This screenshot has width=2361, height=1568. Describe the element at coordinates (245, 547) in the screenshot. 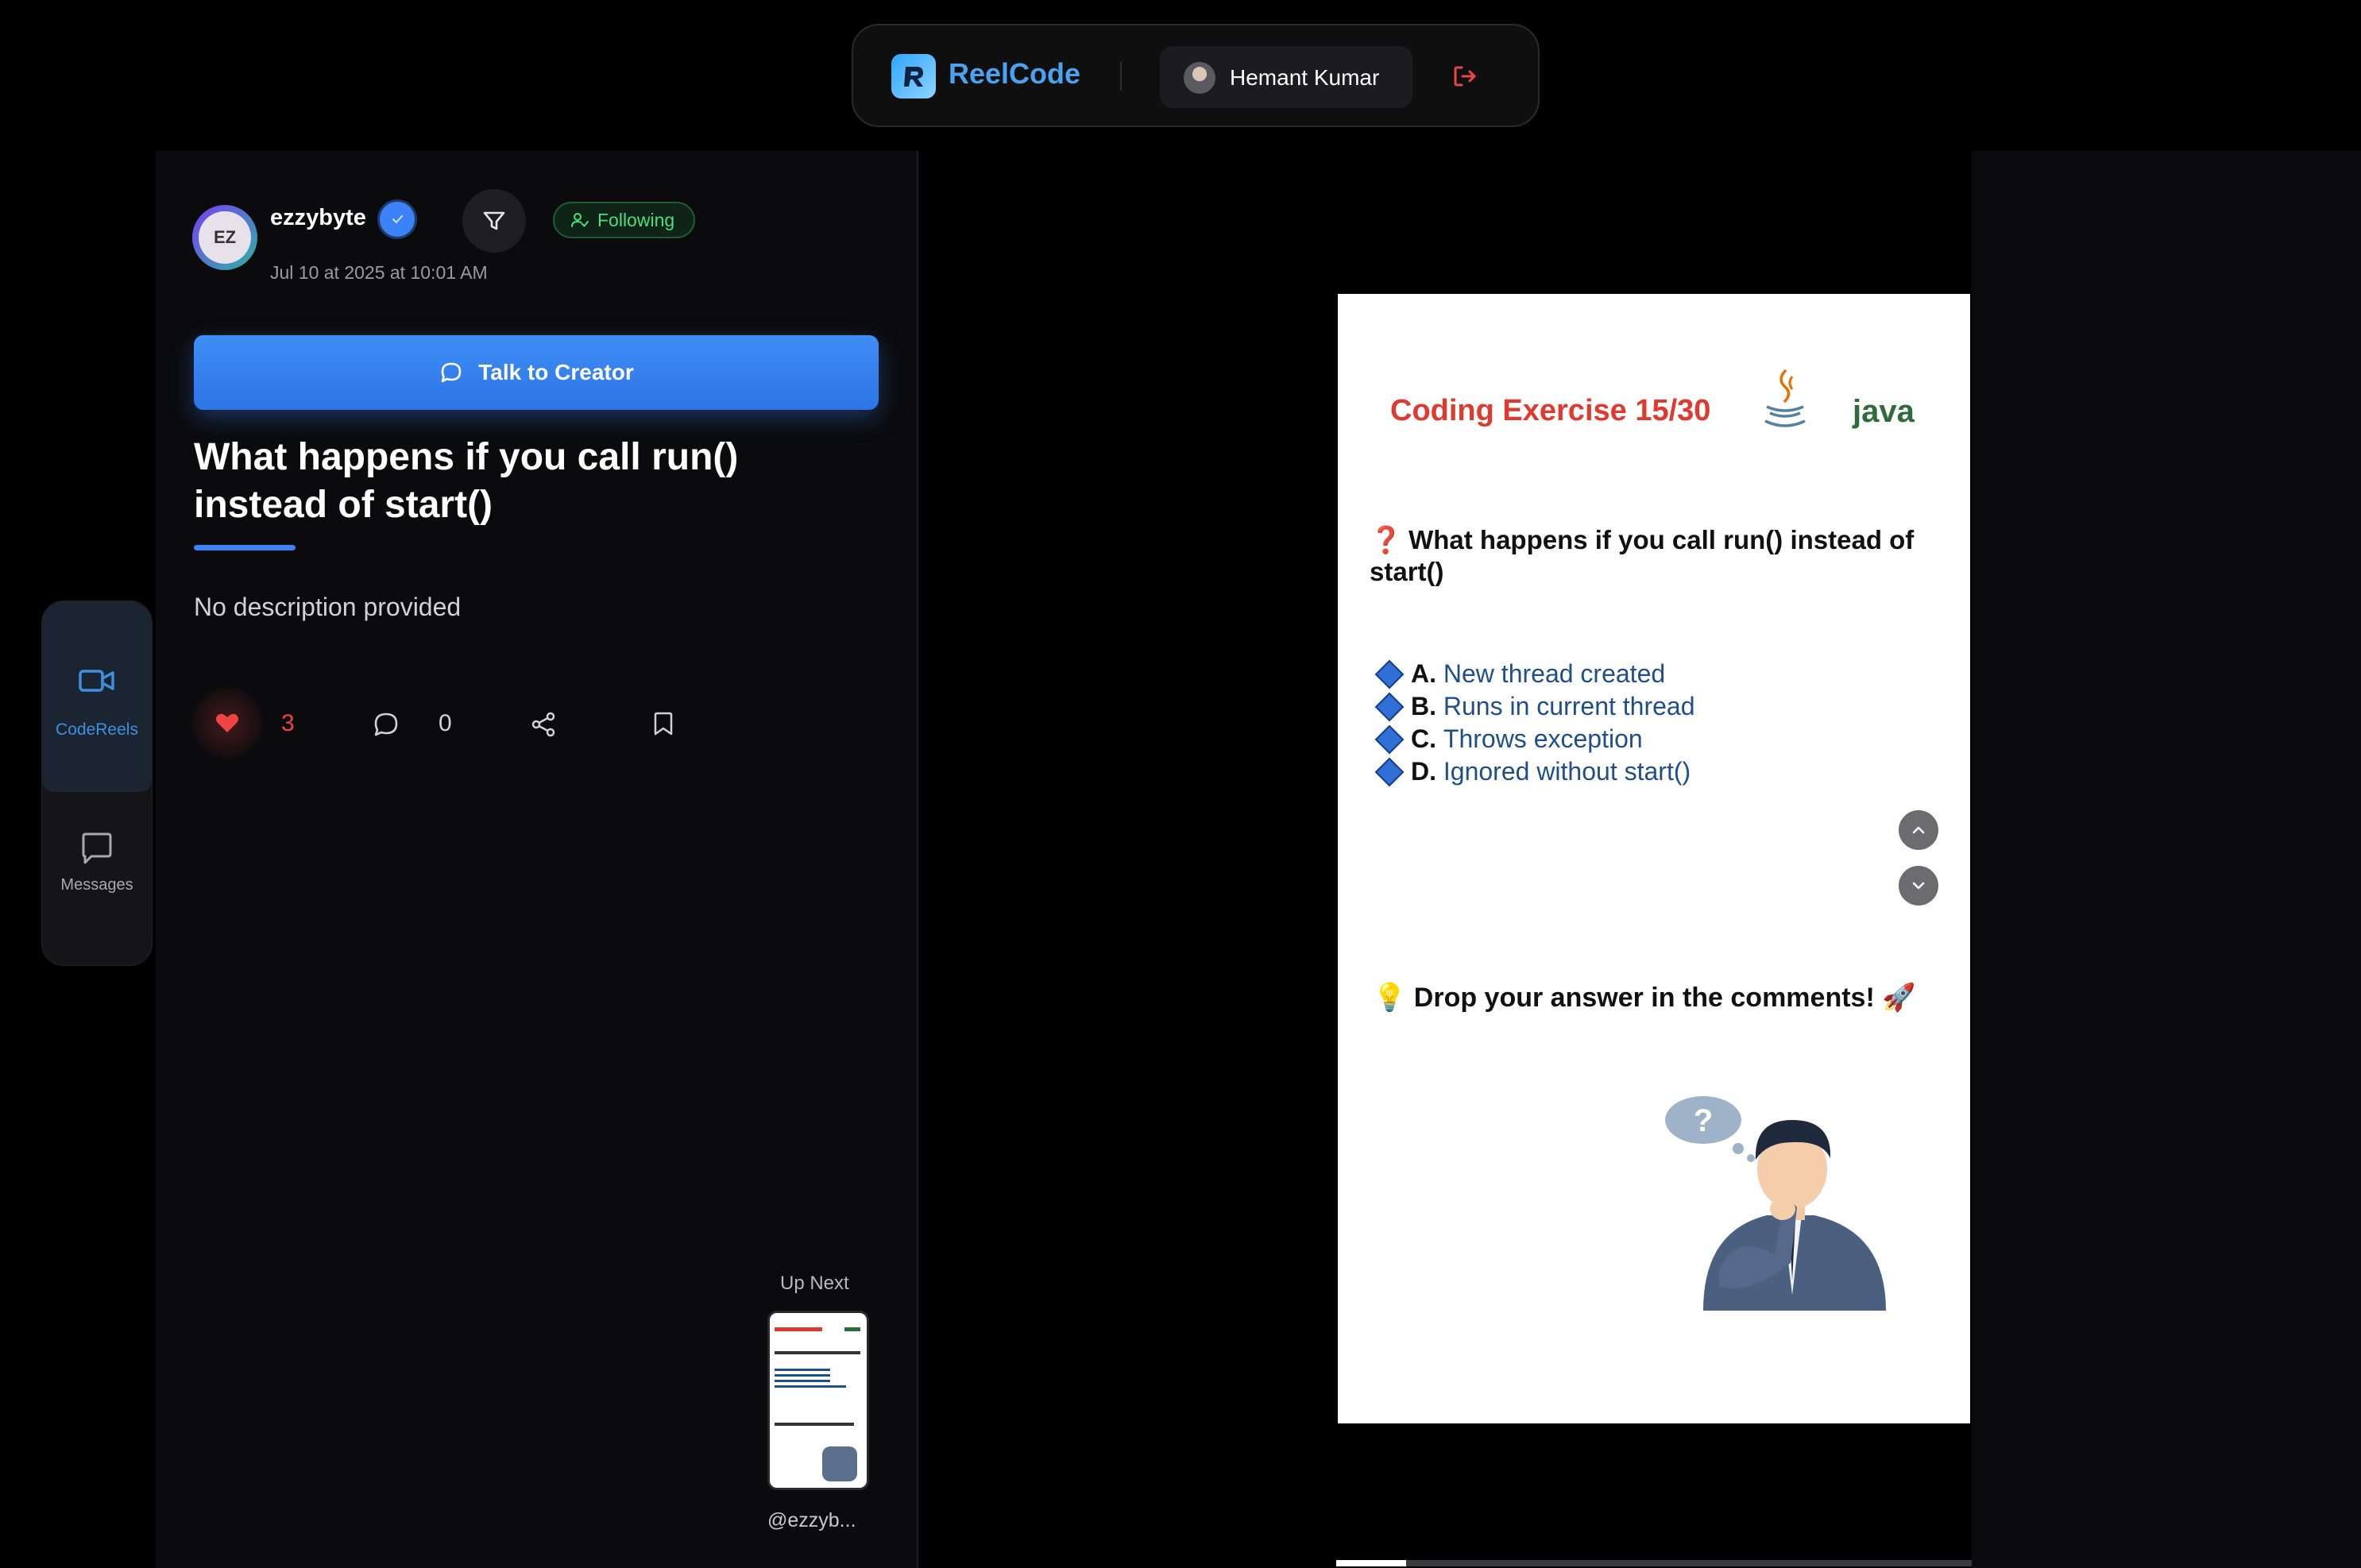

I see `title-underline` at that location.